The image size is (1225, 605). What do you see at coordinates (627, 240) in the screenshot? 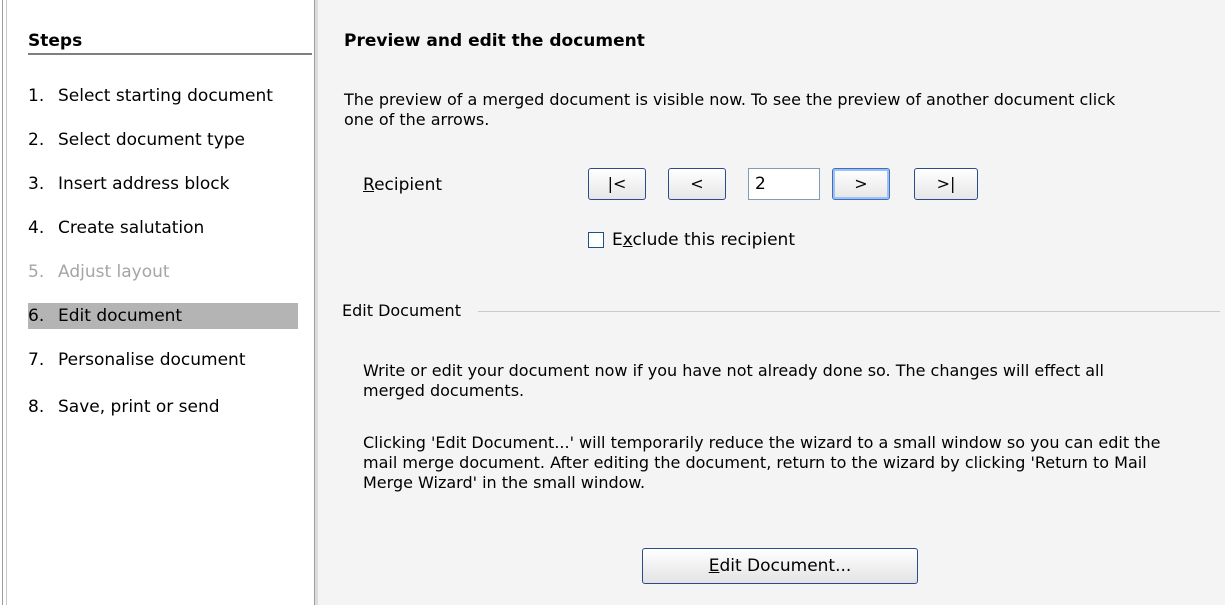
I see `exclude-label-access-key: x` at bounding box center [627, 240].